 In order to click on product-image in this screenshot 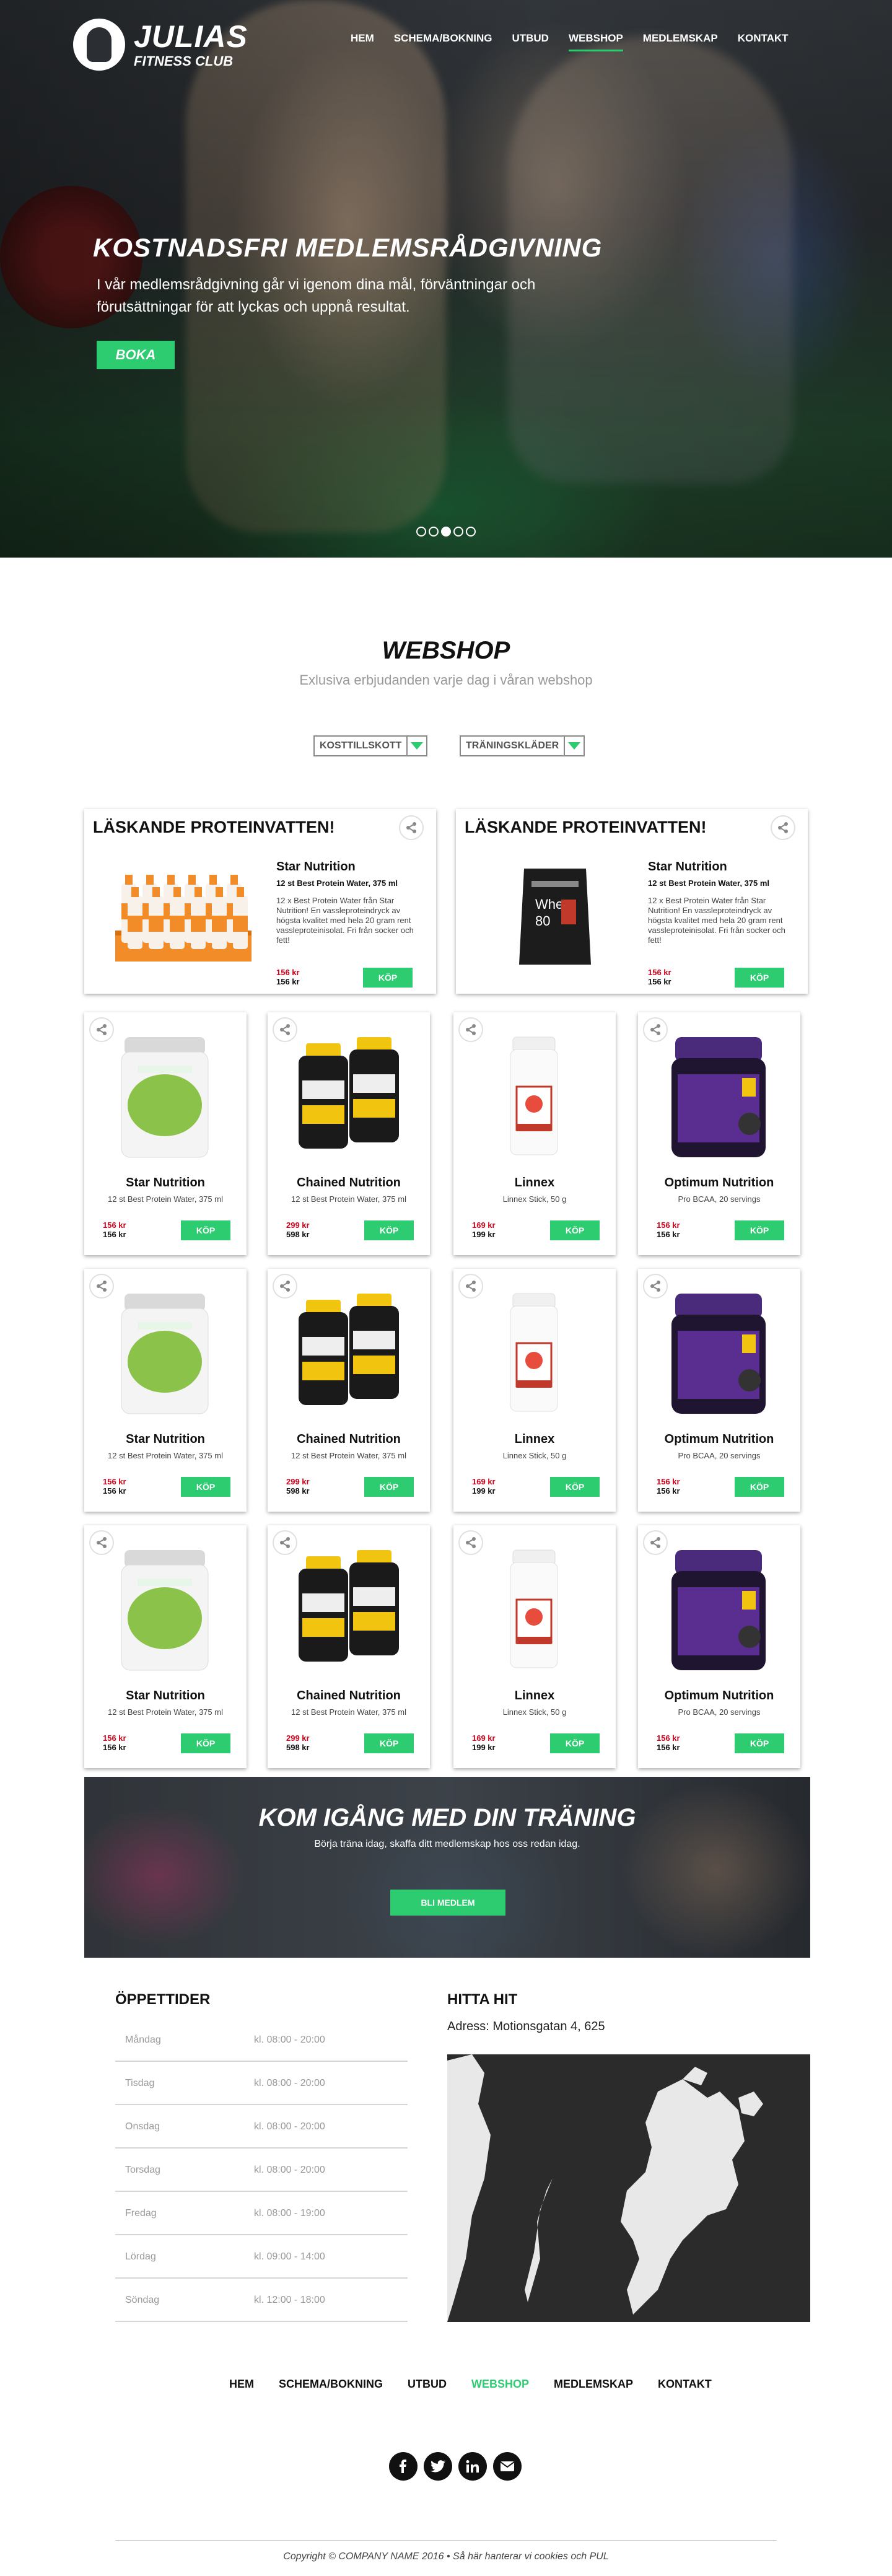, I will do `click(348, 1352)`.